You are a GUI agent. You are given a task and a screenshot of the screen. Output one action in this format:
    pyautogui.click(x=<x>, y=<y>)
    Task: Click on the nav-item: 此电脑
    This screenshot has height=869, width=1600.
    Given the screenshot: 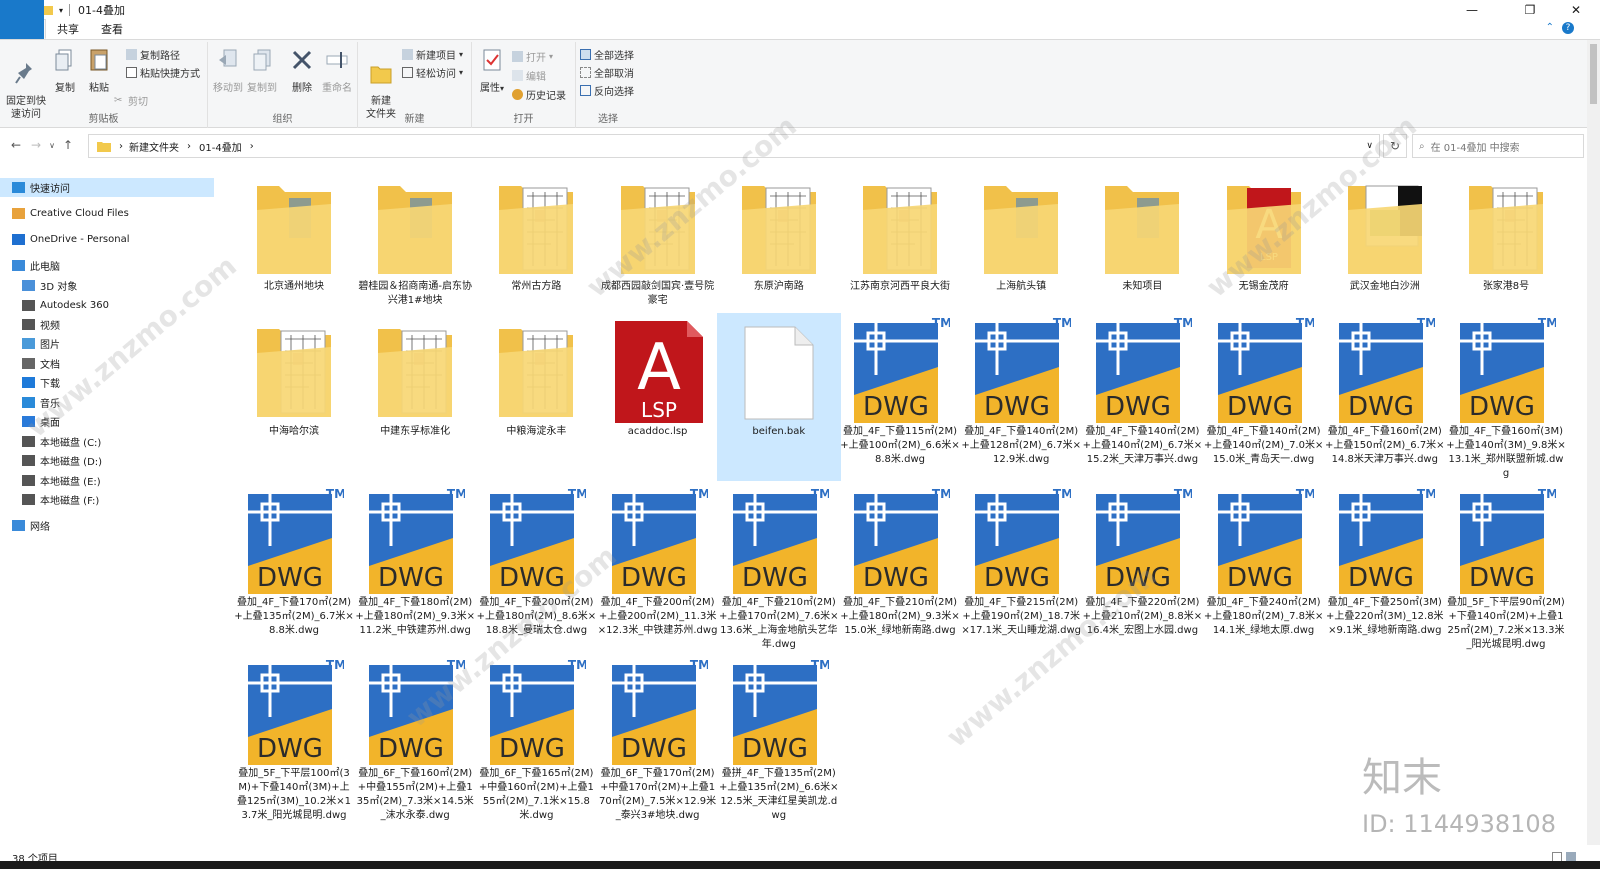 What is the action you would take?
    pyautogui.click(x=107, y=265)
    